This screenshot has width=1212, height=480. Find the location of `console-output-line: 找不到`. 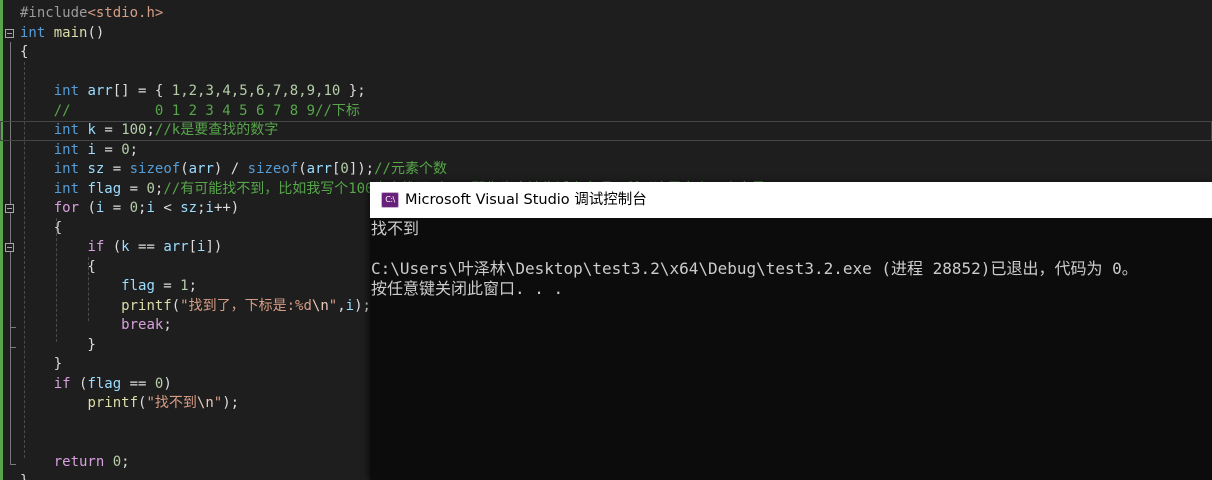

console-output-line: 找不到 is located at coordinates (395, 228).